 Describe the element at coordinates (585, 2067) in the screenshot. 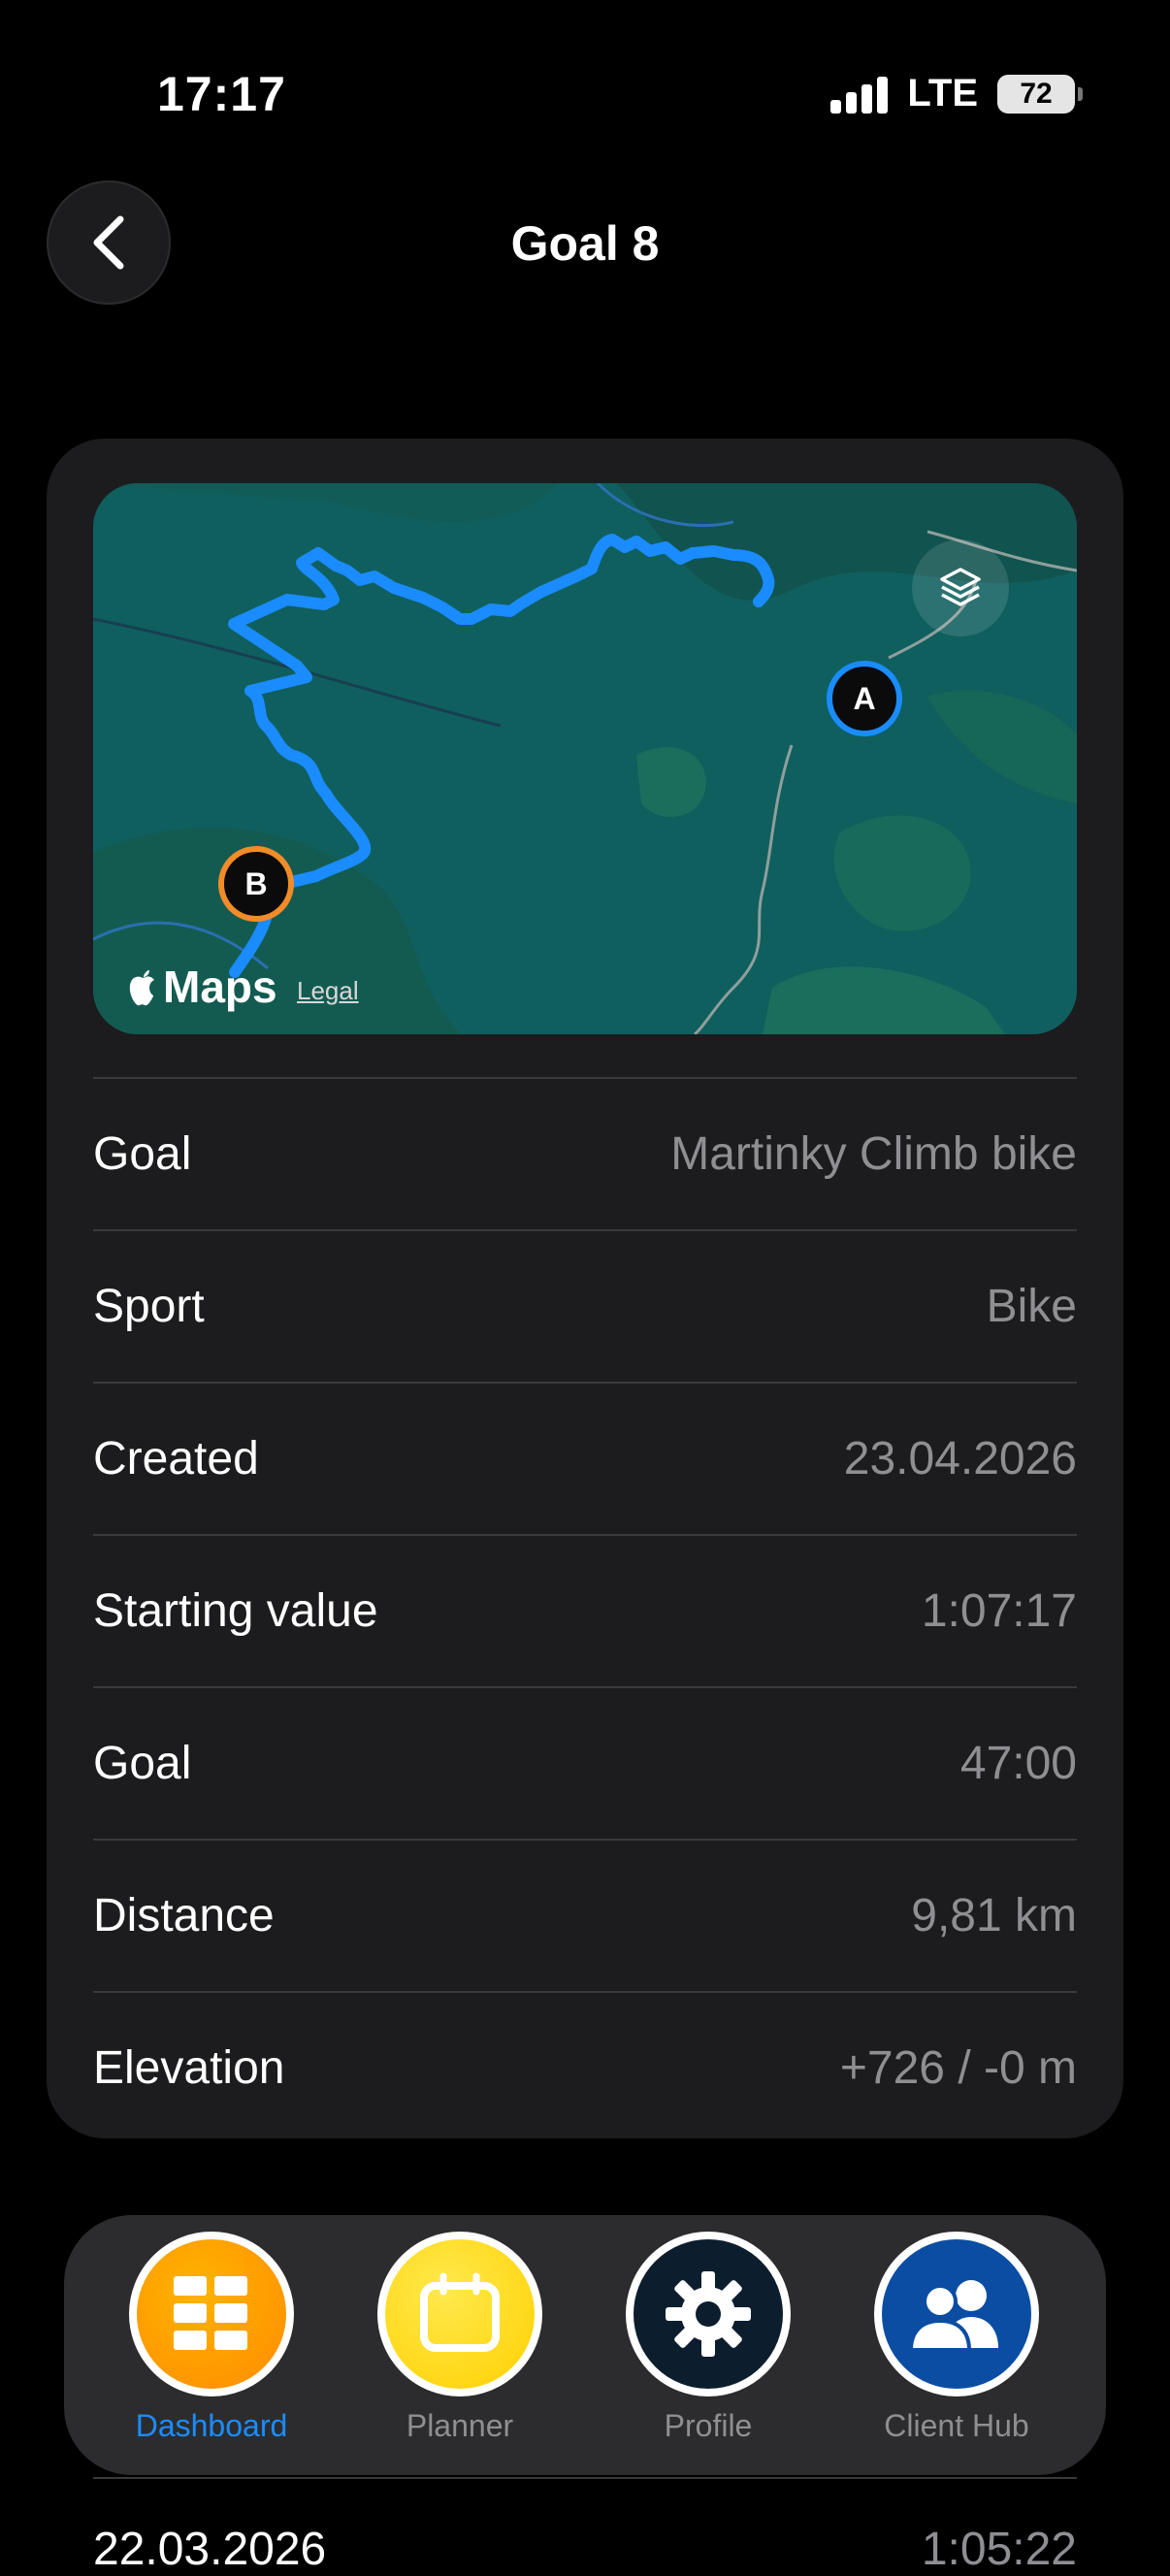

I see `detail-row-elevation: Elevation +726 / -0 m` at that location.